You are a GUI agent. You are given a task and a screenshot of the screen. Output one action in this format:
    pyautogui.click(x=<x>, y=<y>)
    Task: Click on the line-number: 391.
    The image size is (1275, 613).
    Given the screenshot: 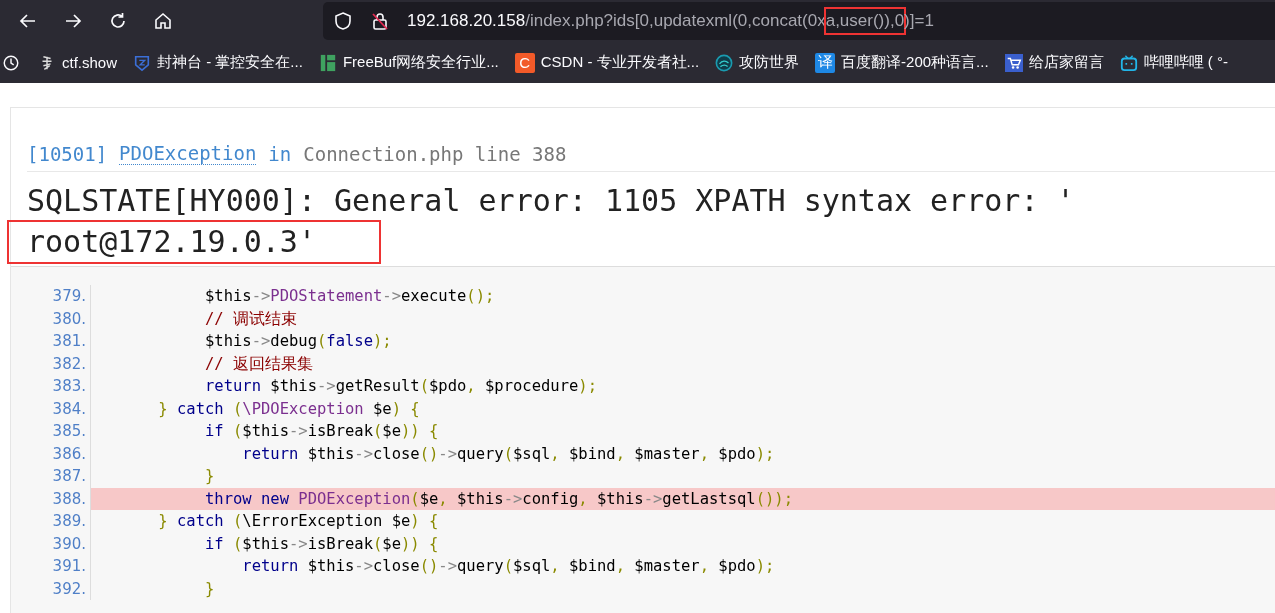 What is the action you would take?
    pyautogui.click(x=51, y=566)
    